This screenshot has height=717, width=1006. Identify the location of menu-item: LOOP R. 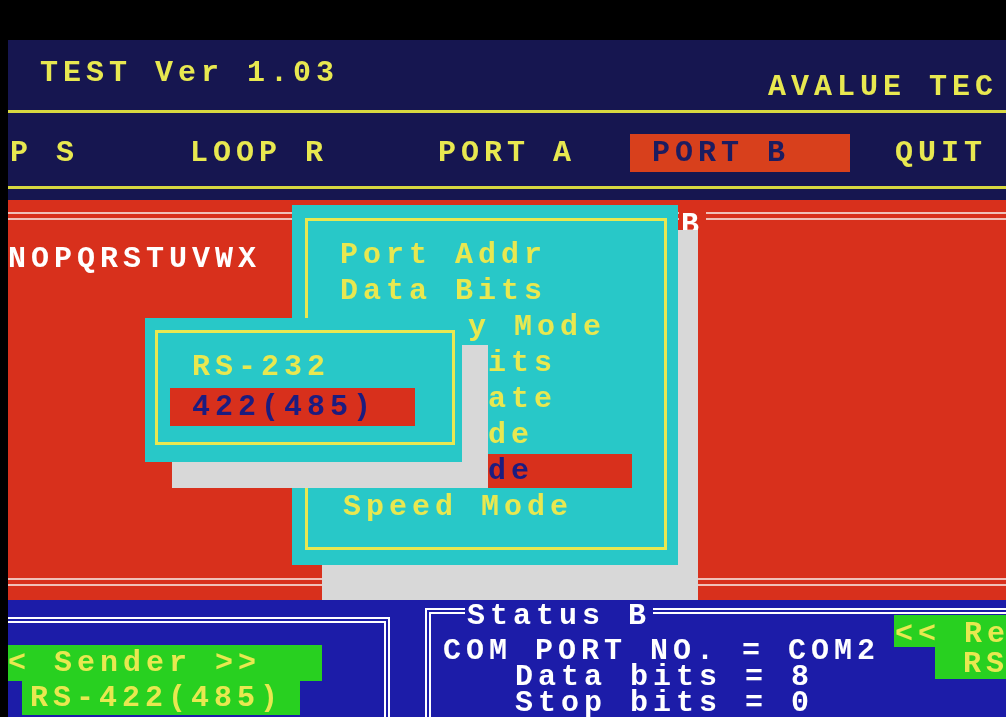
(259, 153).